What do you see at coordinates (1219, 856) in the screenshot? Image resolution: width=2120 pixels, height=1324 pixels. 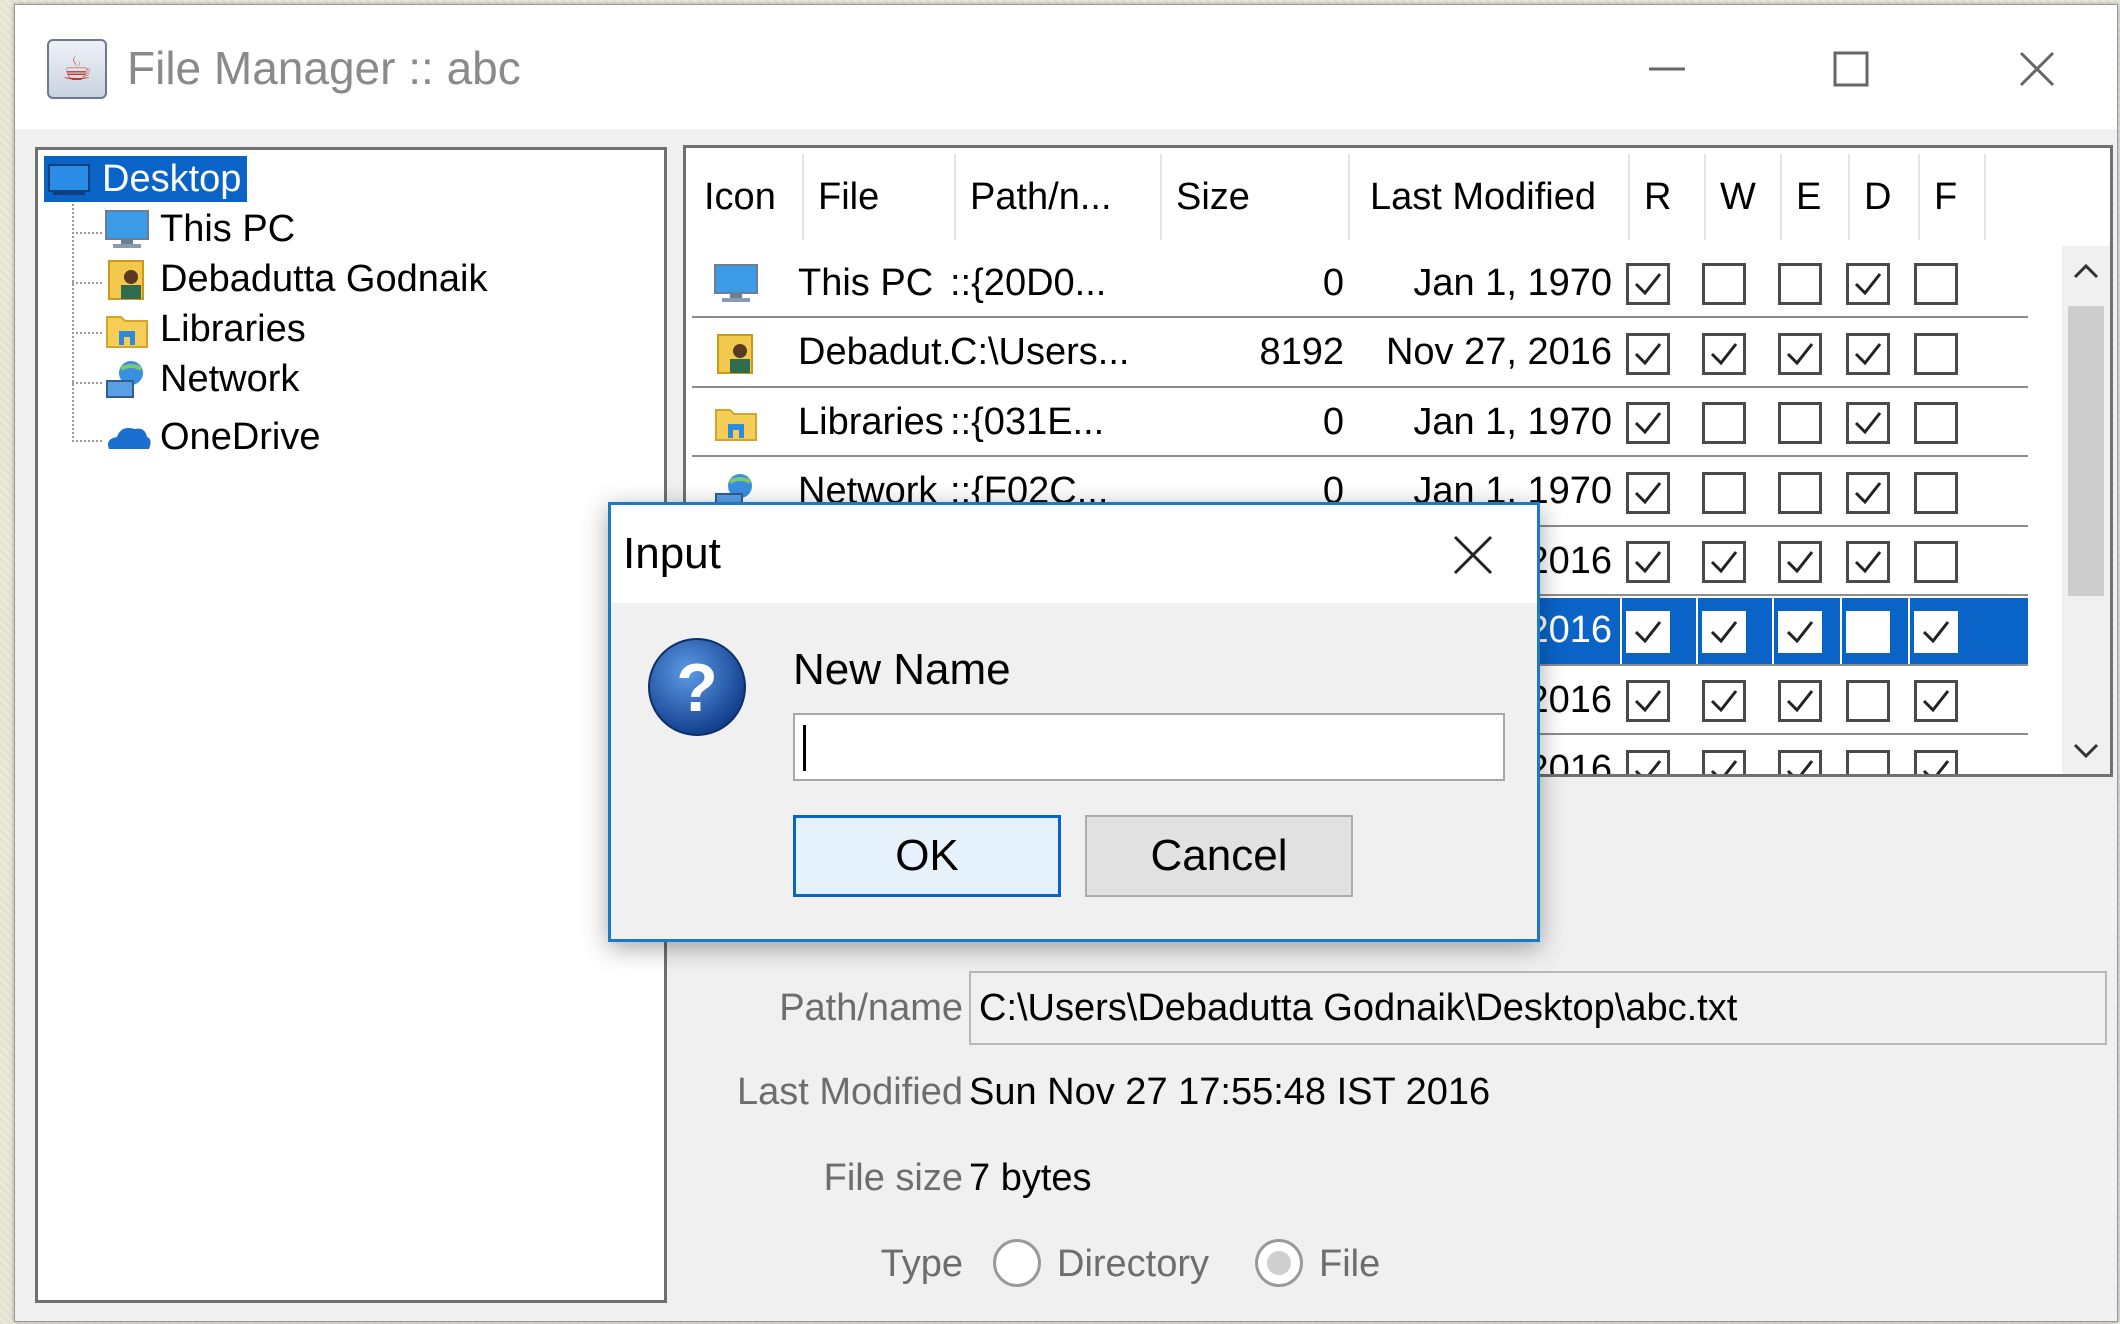 I see `cancel-button: Cancel` at bounding box center [1219, 856].